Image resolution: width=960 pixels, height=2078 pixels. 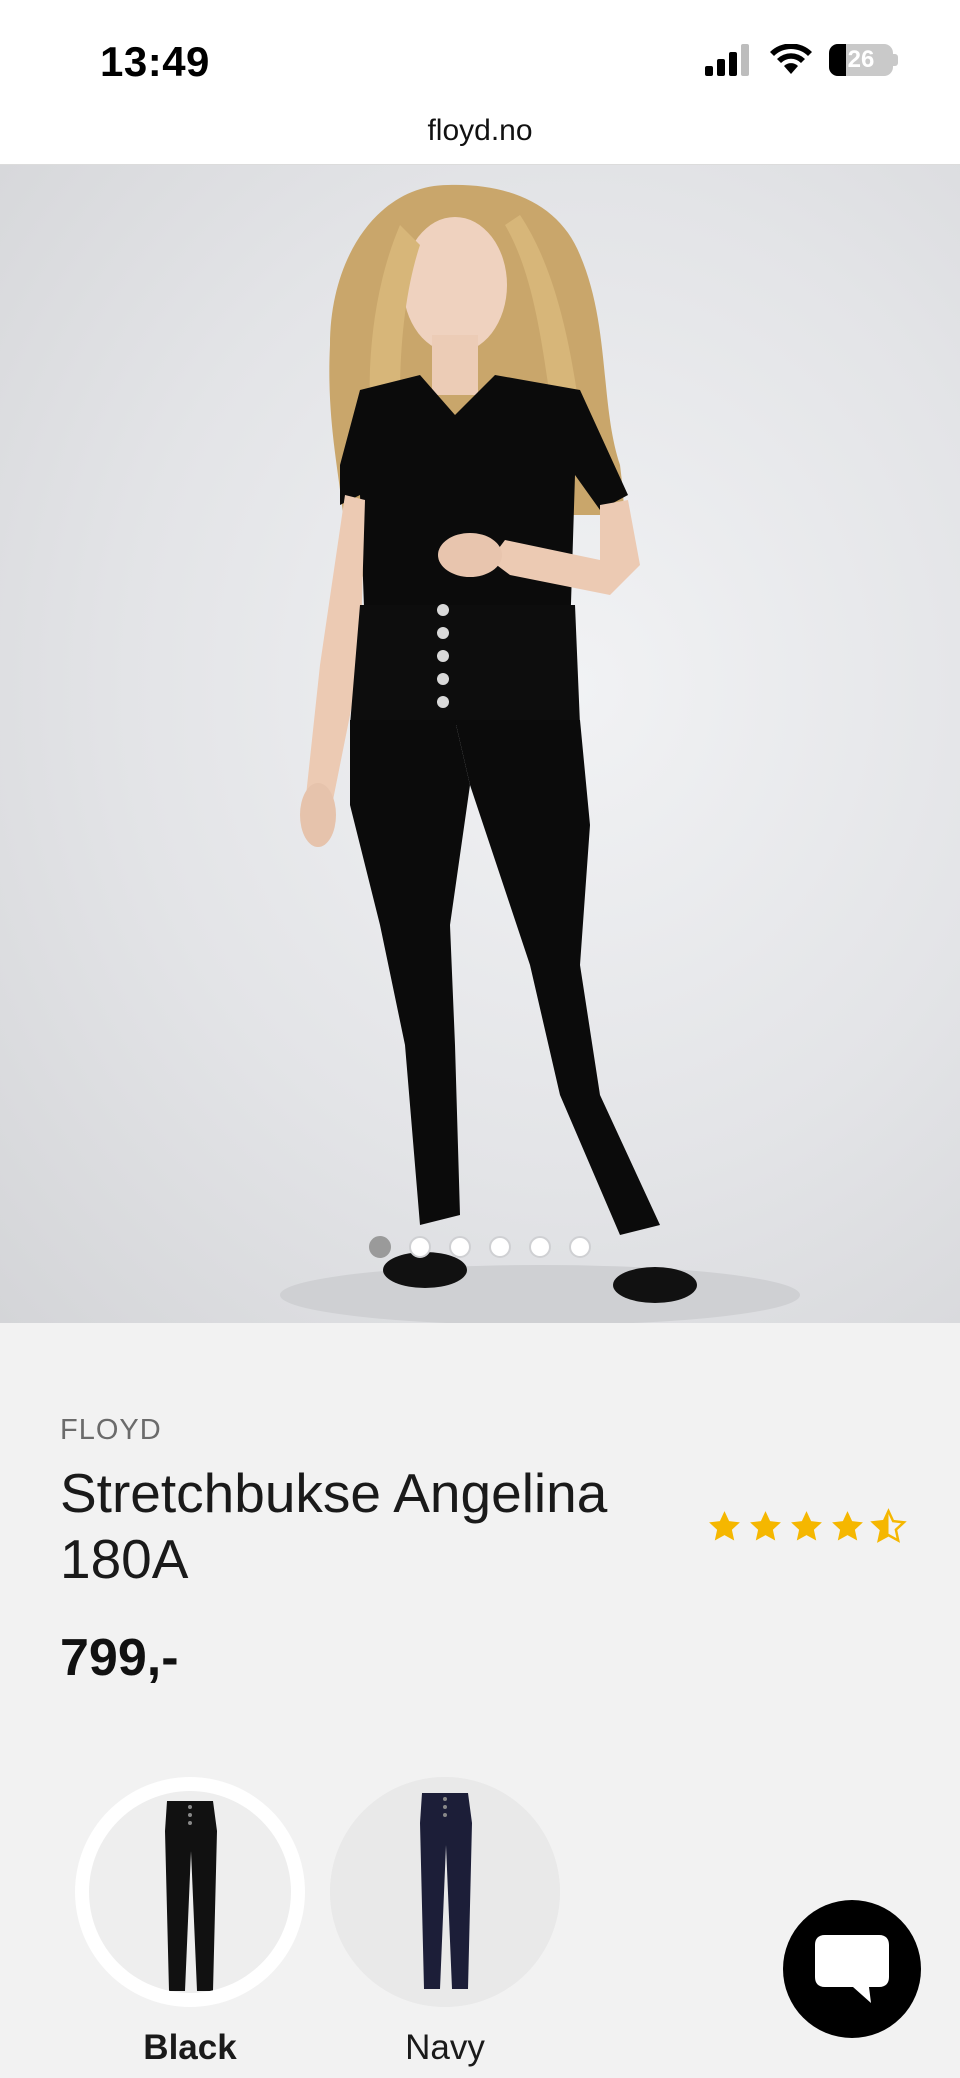 I want to click on product-title: Stretchbukse Angelina 180A, so click(x=334, y=1526).